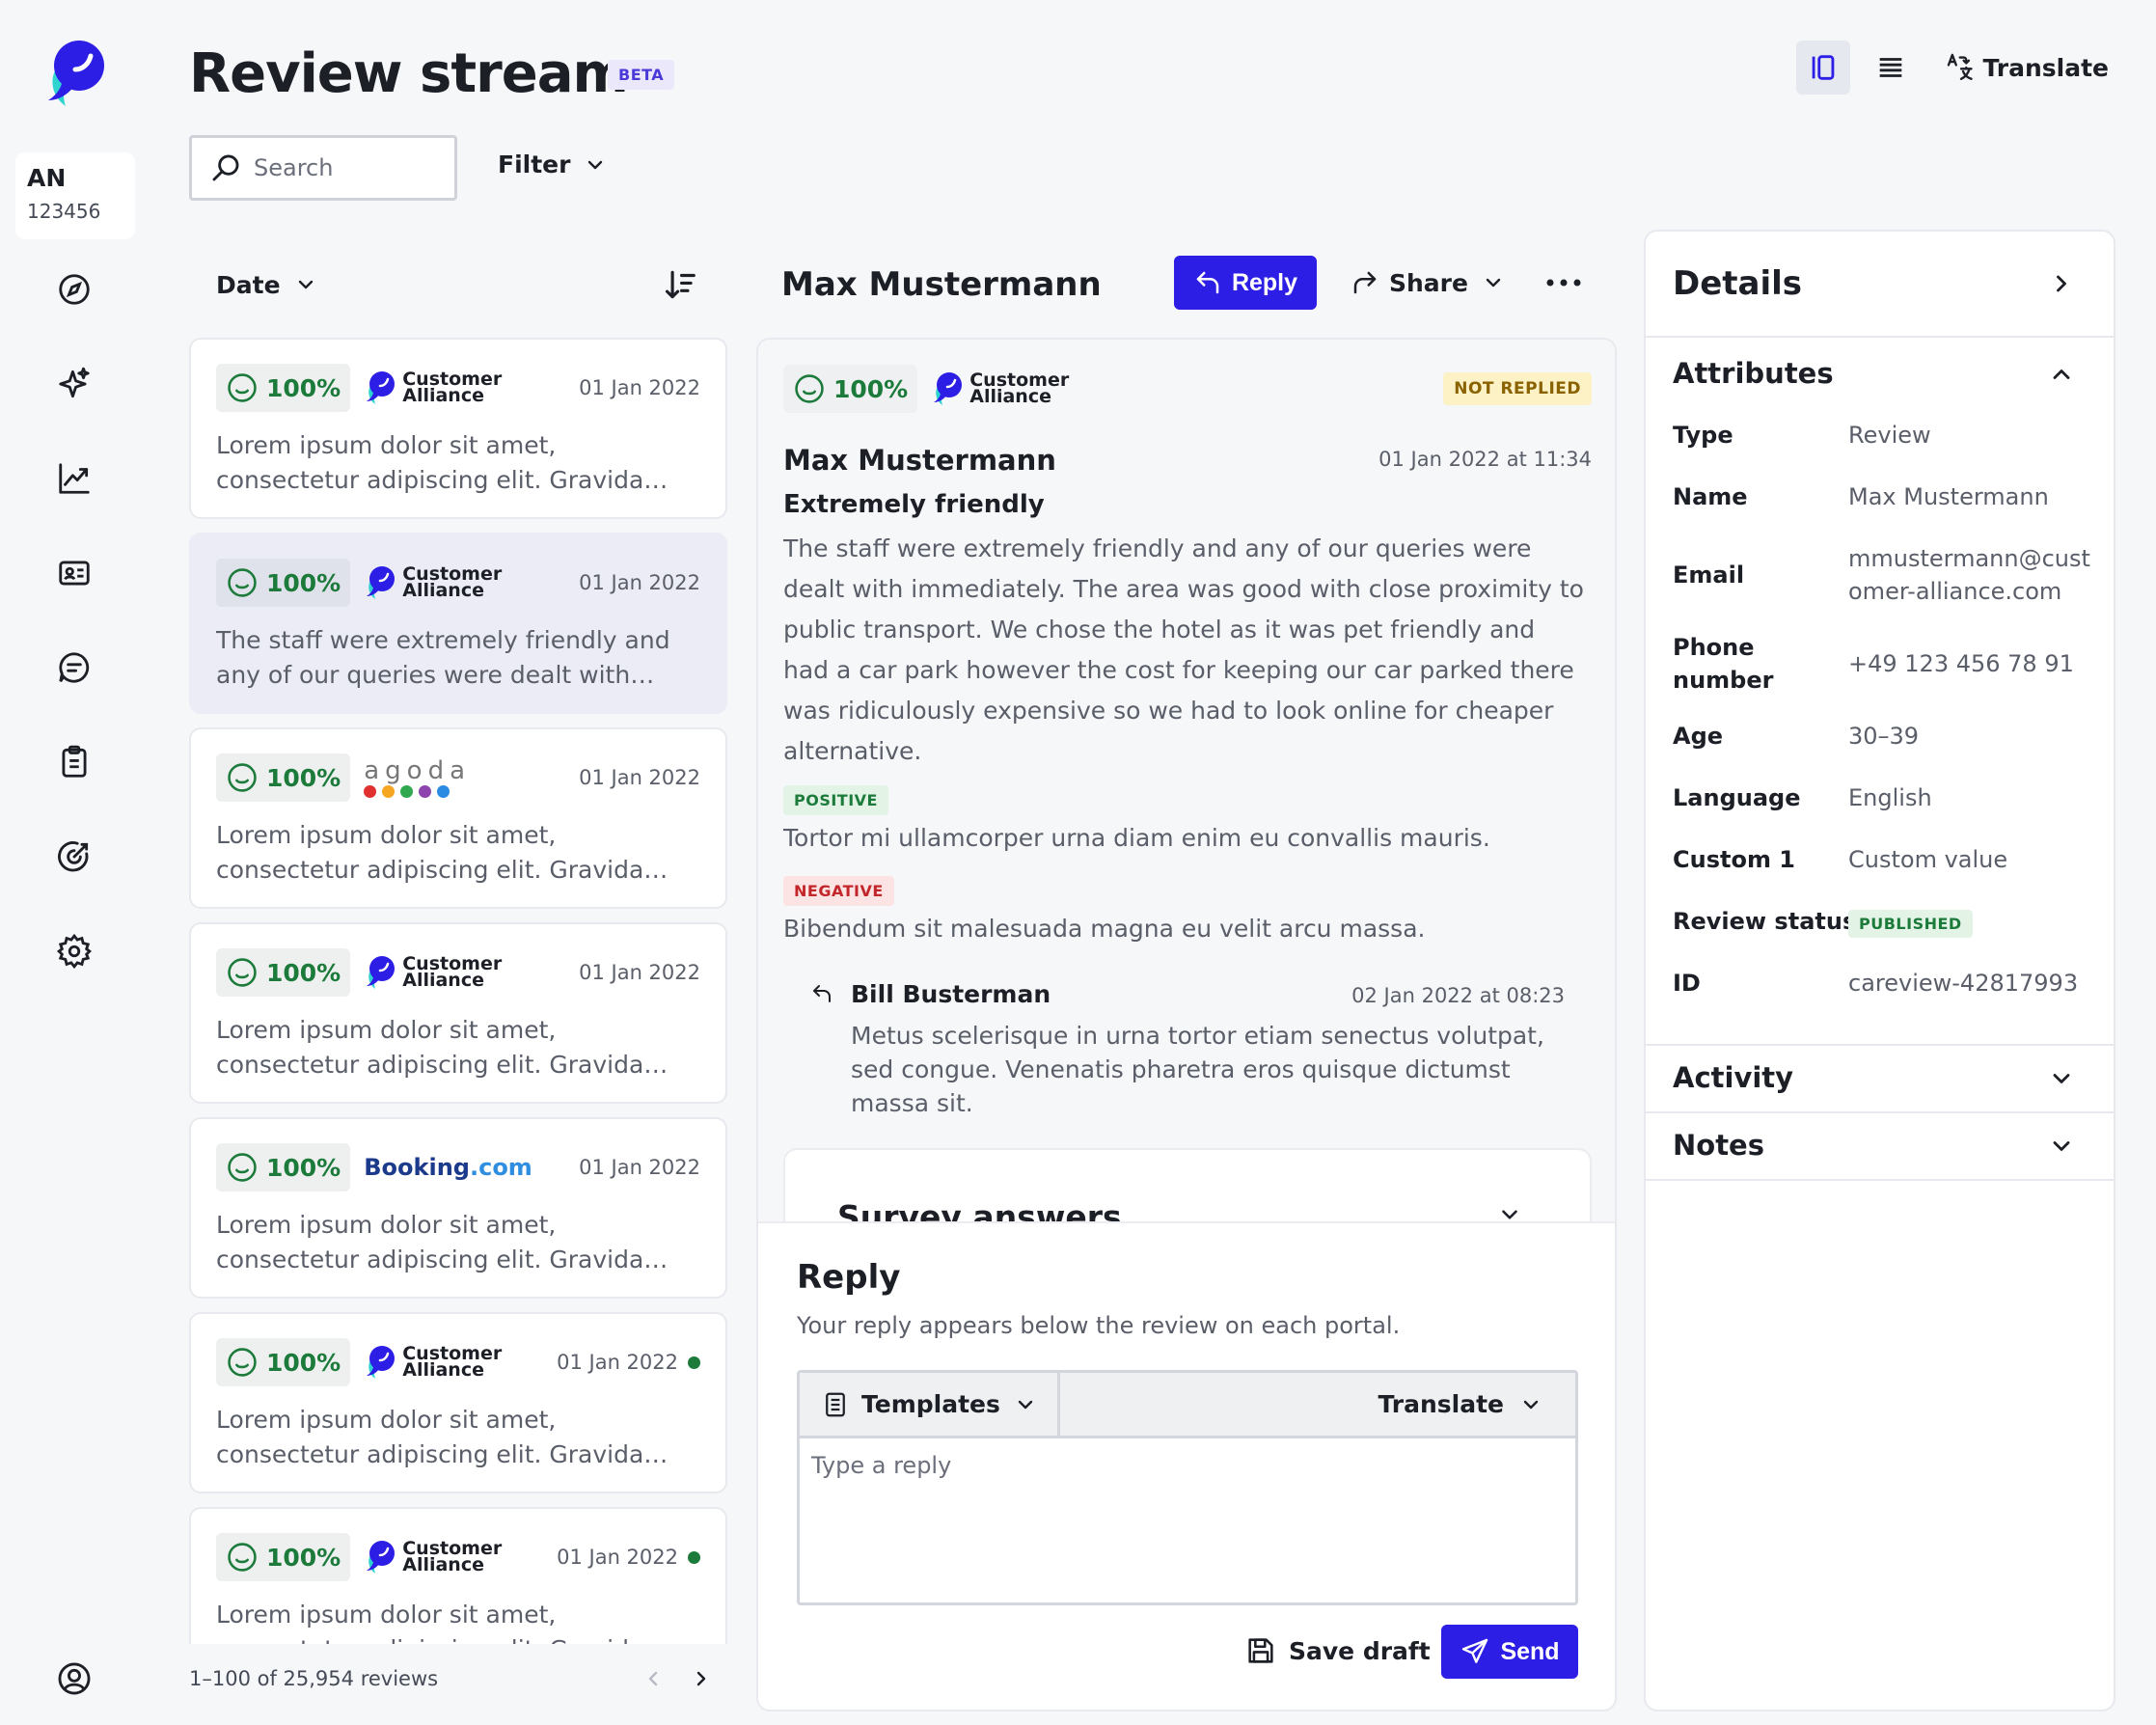 The height and width of the screenshot is (1725, 2156). I want to click on target-icon, so click(74, 857).